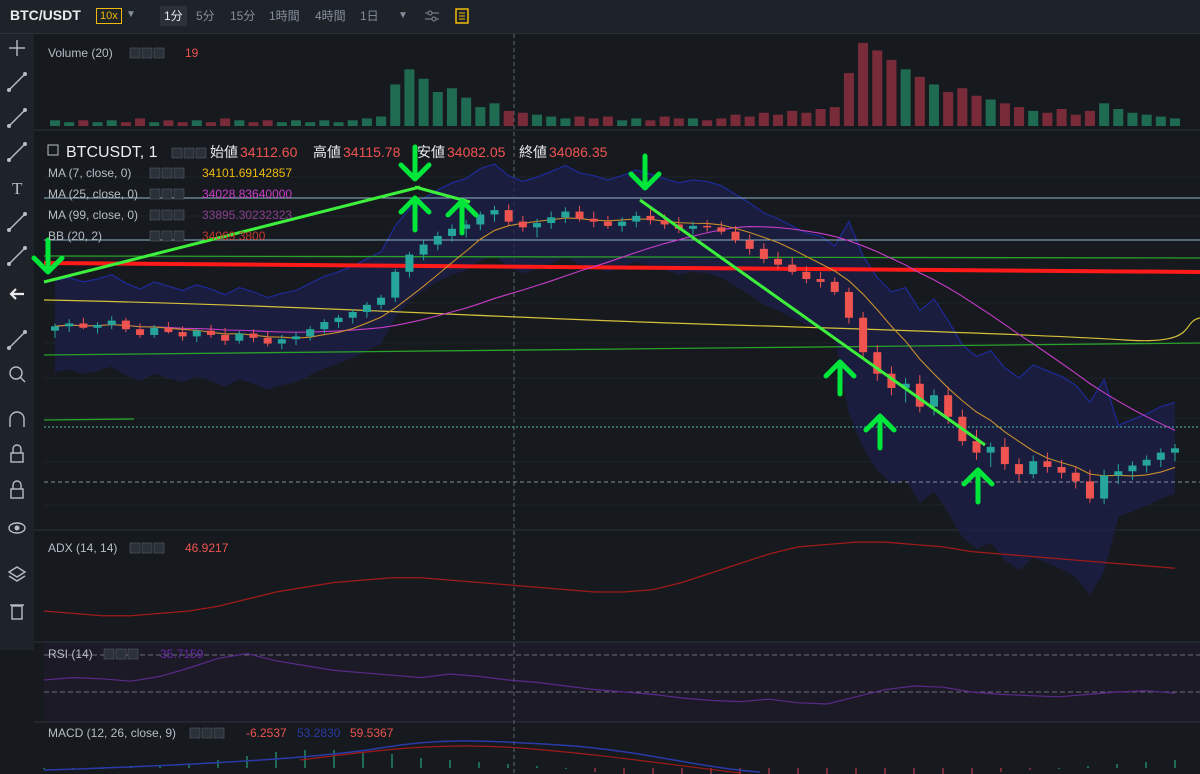  I want to click on zoom-icon, so click(17, 374).